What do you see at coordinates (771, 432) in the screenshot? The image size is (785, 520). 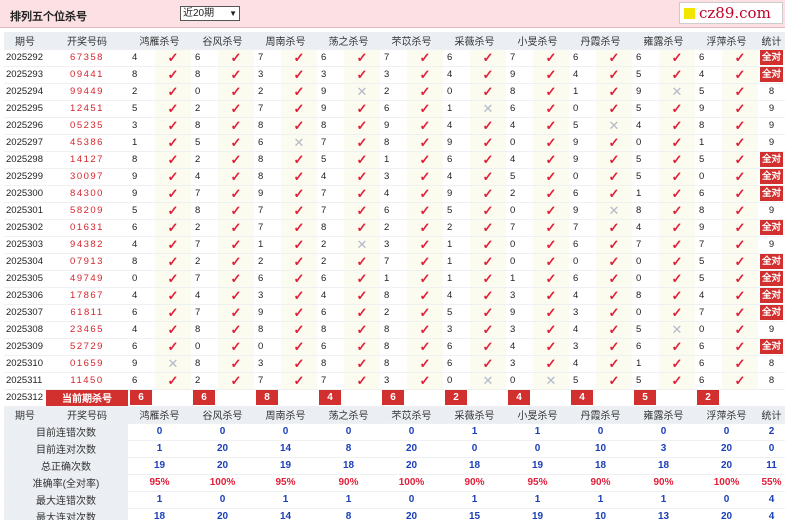 I see `stats-total: 2` at bounding box center [771, 432].